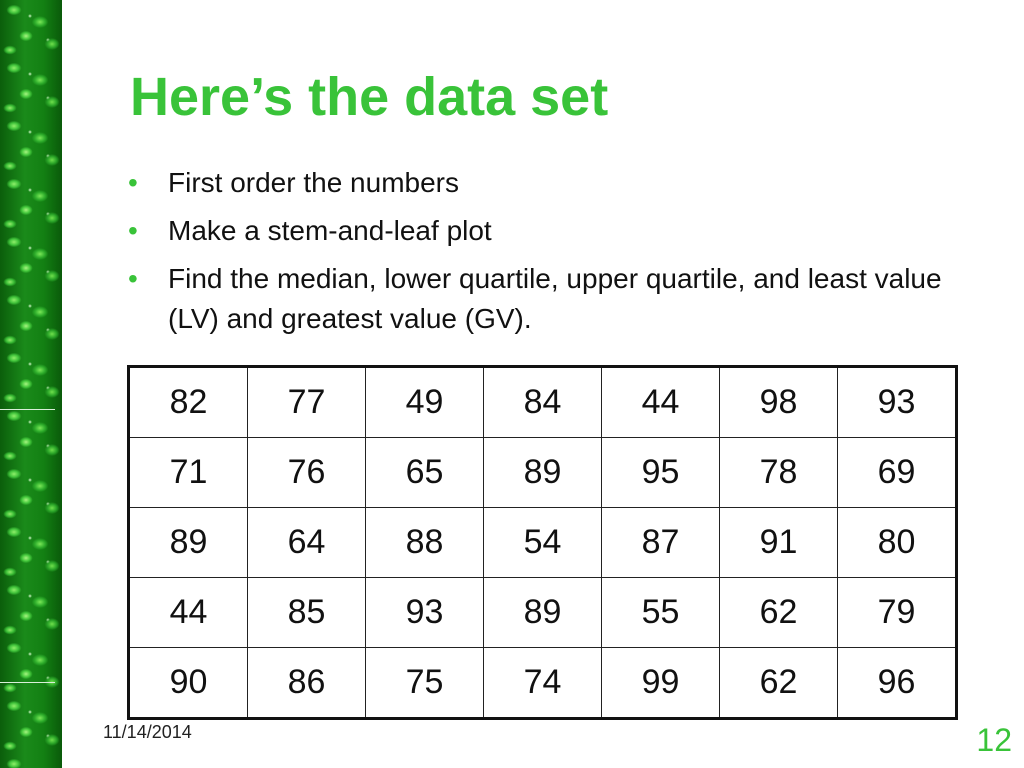 The image size is (1024, 768). I want to click on table-cell: 64, so click(306, 542).